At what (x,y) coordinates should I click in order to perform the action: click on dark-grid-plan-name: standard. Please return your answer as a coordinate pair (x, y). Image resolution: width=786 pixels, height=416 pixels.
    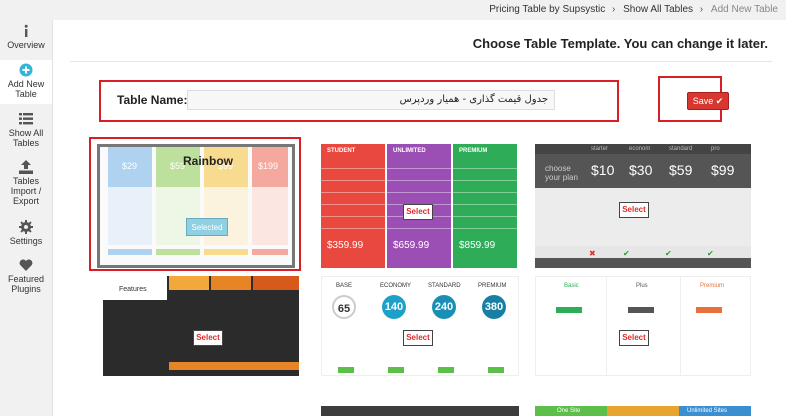
    Looking at the image, I should click on (681, 149).